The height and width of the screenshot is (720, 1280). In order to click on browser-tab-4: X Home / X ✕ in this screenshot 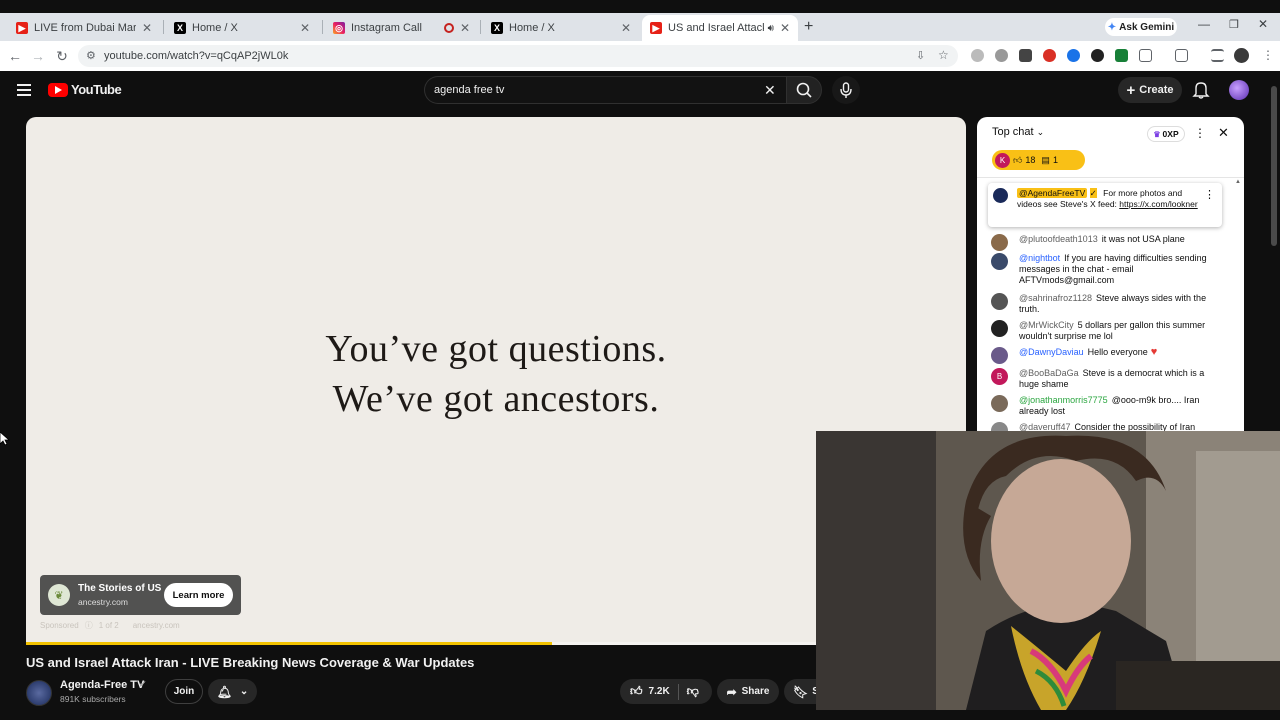, I will do `click(561, 28)`.